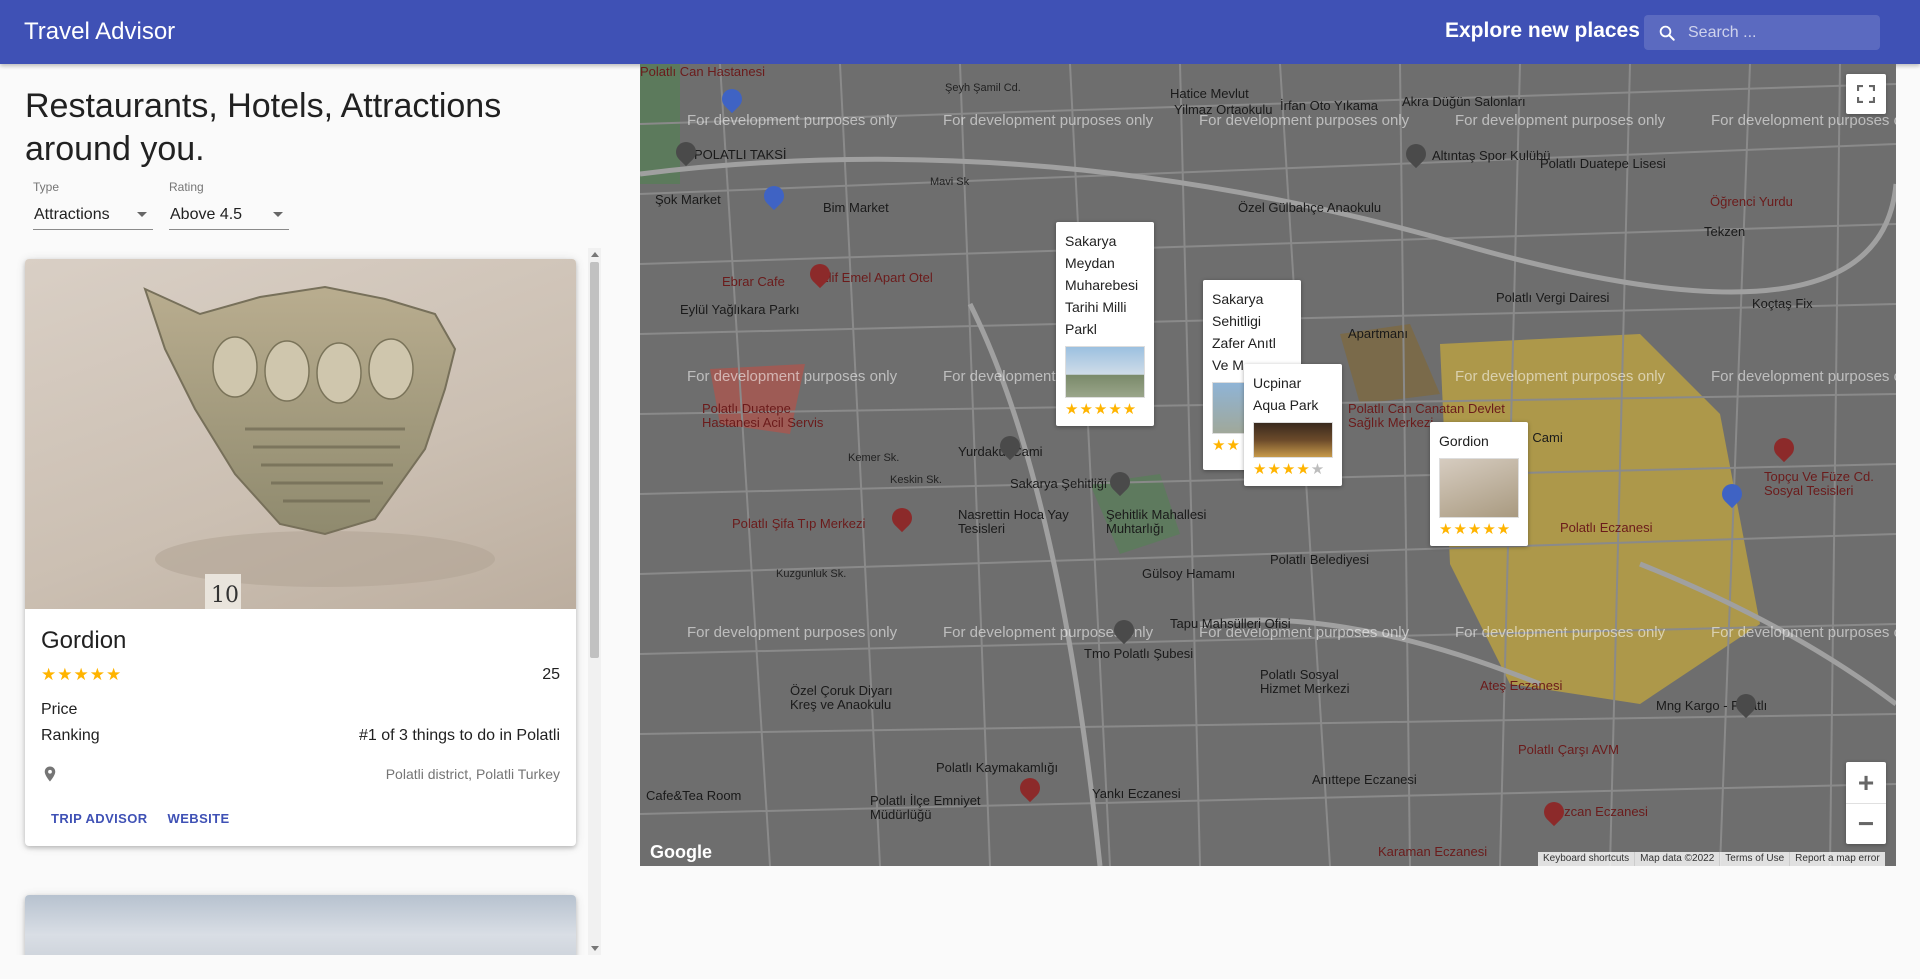  I want to click on type-filter: Type Attractions, so click(93, 205).